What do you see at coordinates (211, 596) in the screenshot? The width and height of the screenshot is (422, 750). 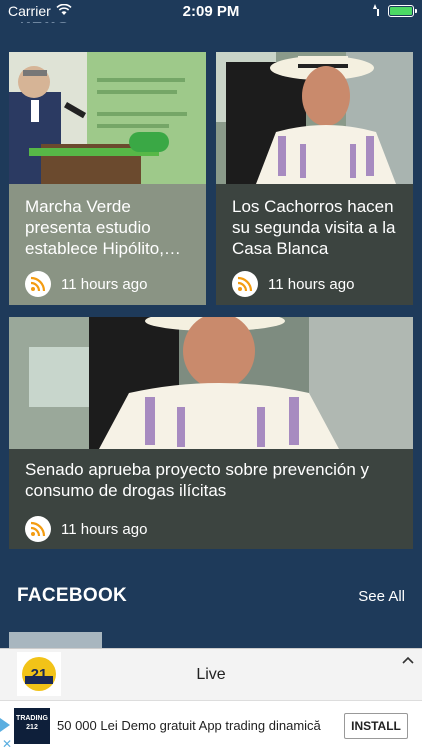 I see `facebook-section-header: FACEBOOK See All` at bounding box center [211, 596].